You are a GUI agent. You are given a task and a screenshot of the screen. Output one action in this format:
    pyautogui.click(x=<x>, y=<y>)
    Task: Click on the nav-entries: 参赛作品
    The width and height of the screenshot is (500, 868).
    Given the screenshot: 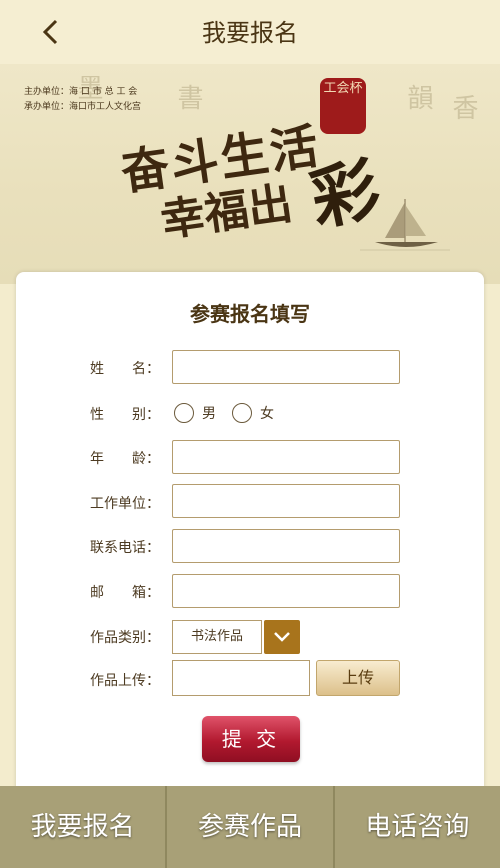 What is the action you would take?
    pyautogui.click(x=251, y=827)
    